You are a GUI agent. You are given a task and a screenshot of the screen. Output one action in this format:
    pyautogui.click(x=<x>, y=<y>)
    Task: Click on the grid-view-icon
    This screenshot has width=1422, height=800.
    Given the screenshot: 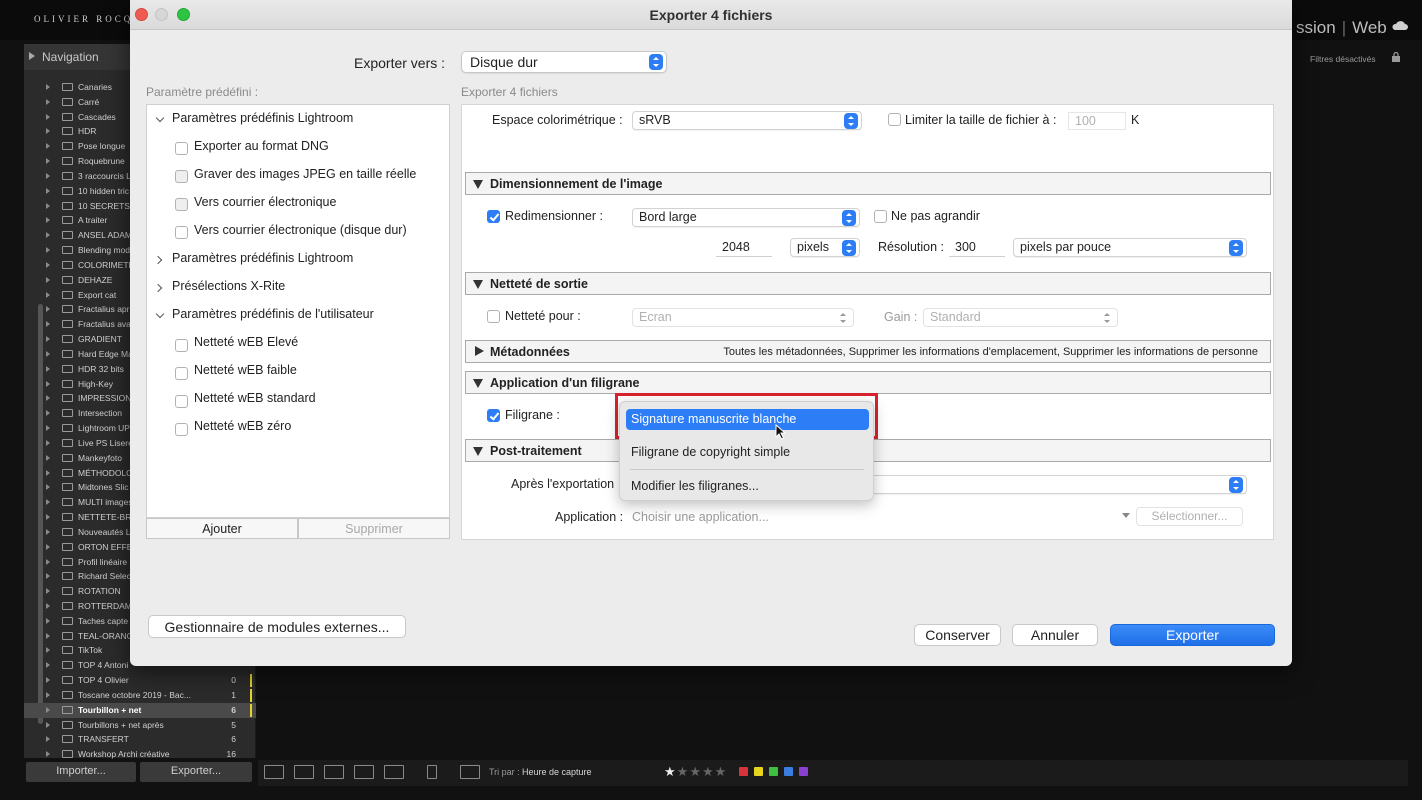 What is the action you would take?
    pyautogui.click(x=274, y=772)
    